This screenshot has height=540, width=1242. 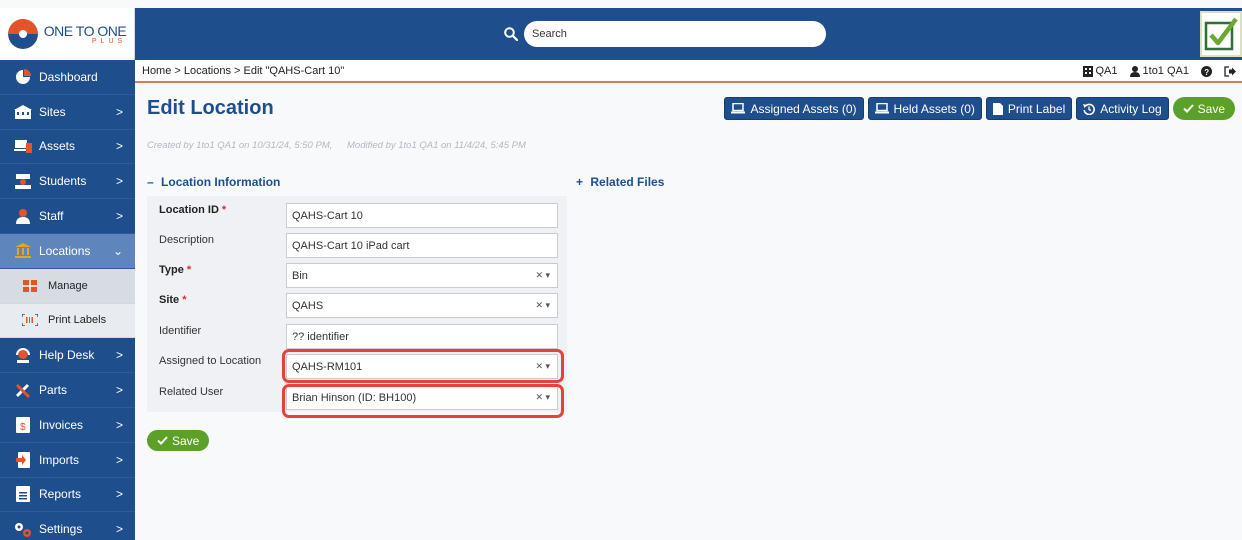 What do you see at coordinates (23, 76) in the screenshot?
I see `dashboard-icon` at bounding box center [23, 76].